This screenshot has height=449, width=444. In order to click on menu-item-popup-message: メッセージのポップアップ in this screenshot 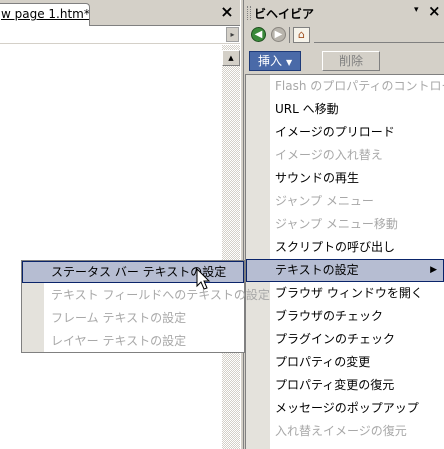, I will do `click(345, 408)`.